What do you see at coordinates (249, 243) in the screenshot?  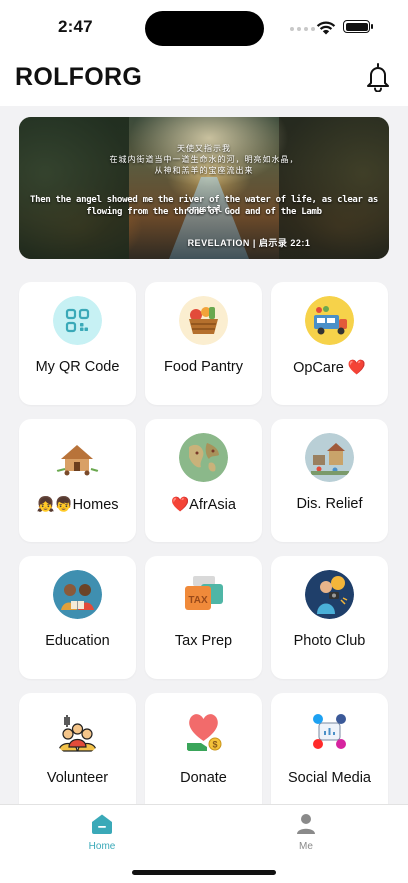 I see `banner-reference: REVELATION | 启示录 22:1` at bounding box center [249, 243].